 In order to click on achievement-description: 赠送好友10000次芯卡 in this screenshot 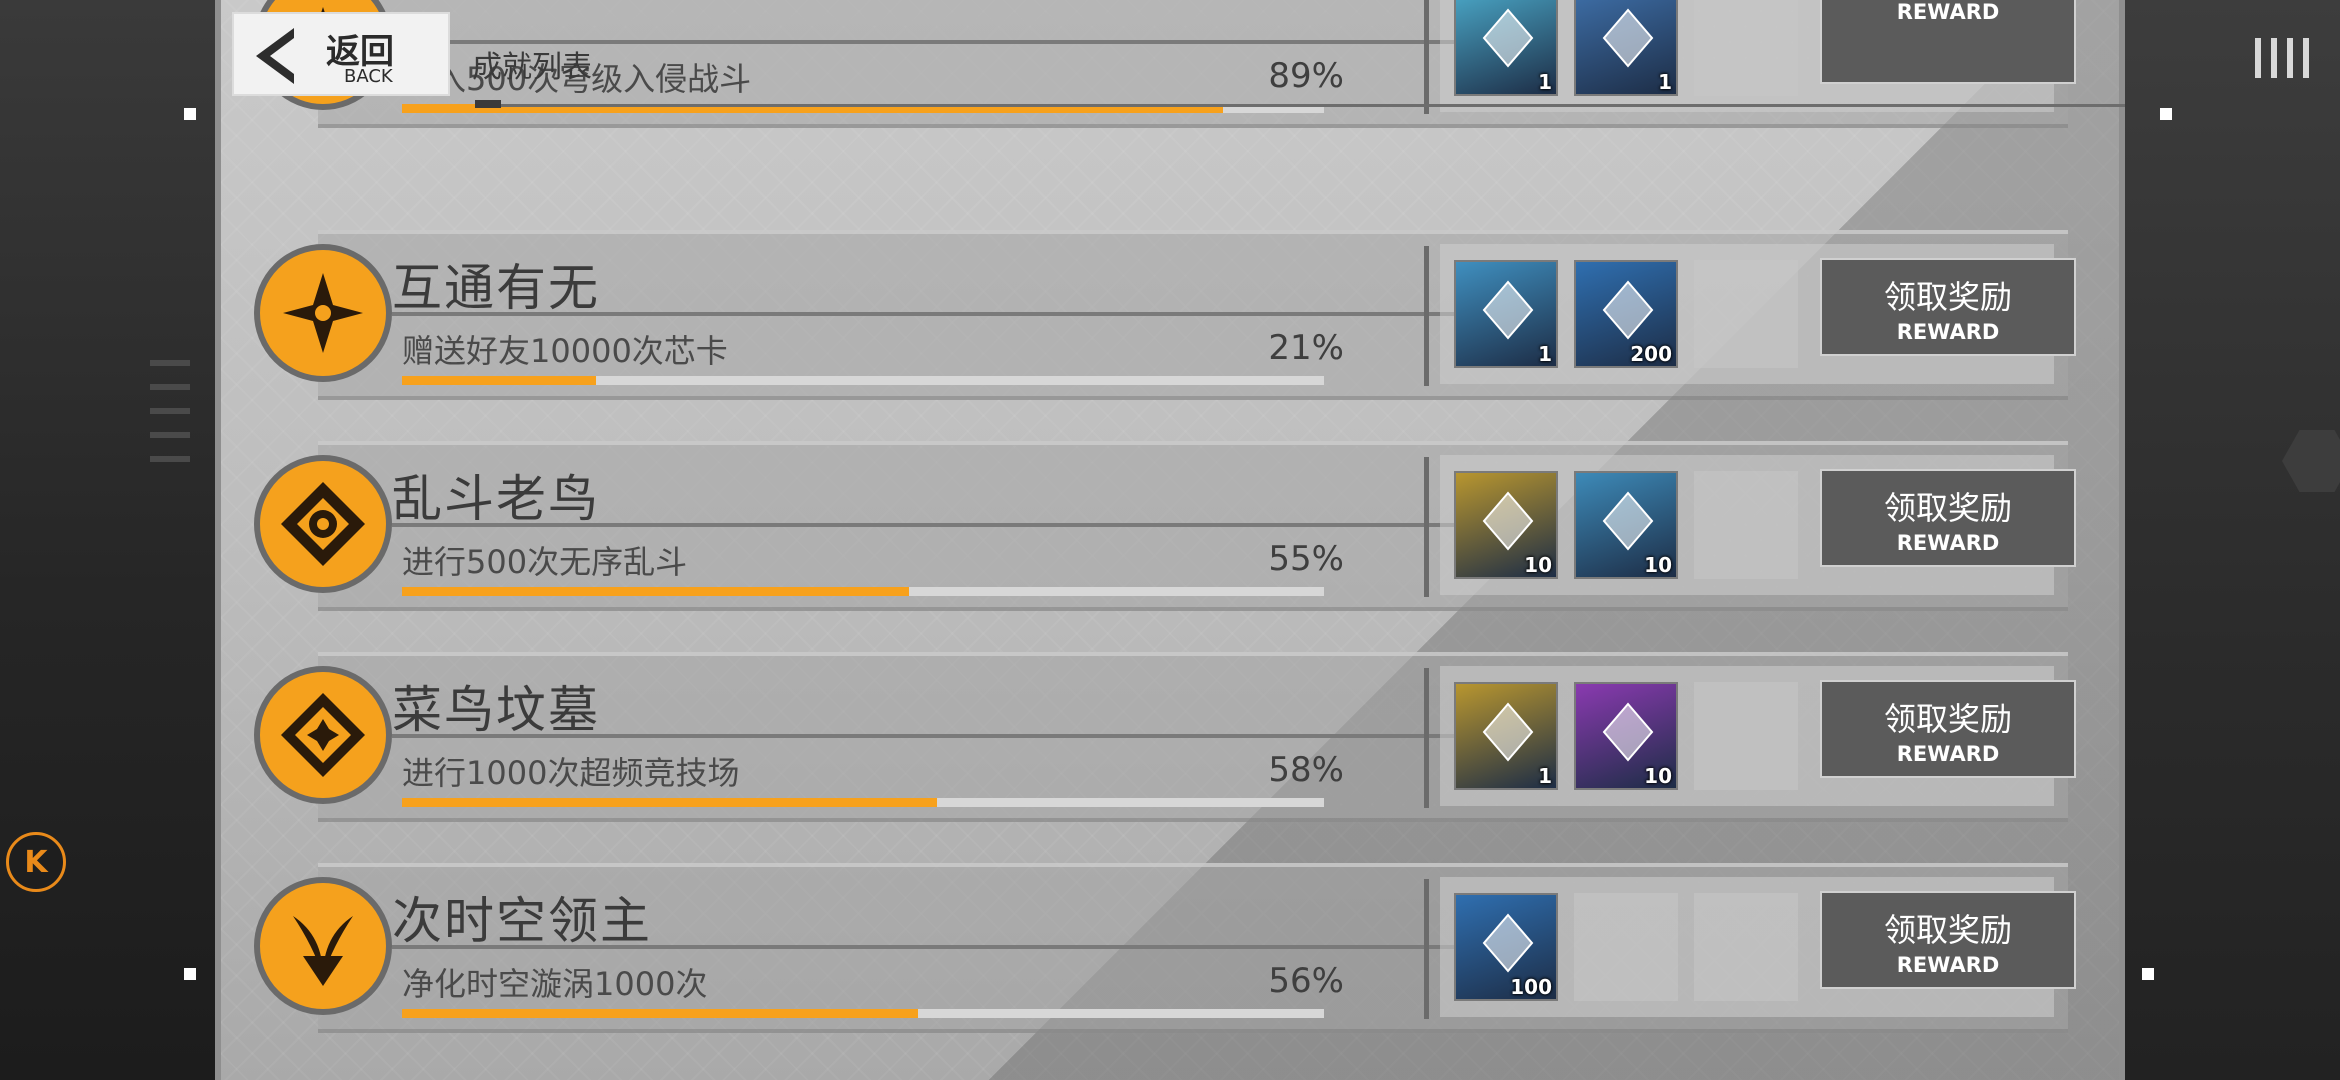, I will do `click(565, 351)`.